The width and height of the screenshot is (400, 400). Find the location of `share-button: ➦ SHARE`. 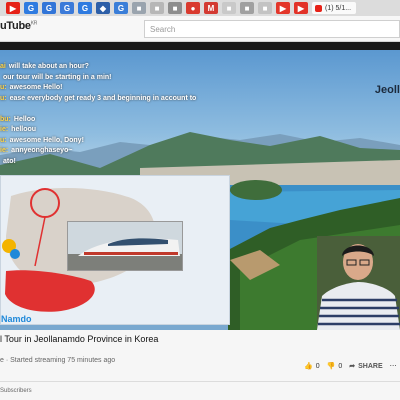

share-button: ➦ SHARE is located at coordinates (366, 366).